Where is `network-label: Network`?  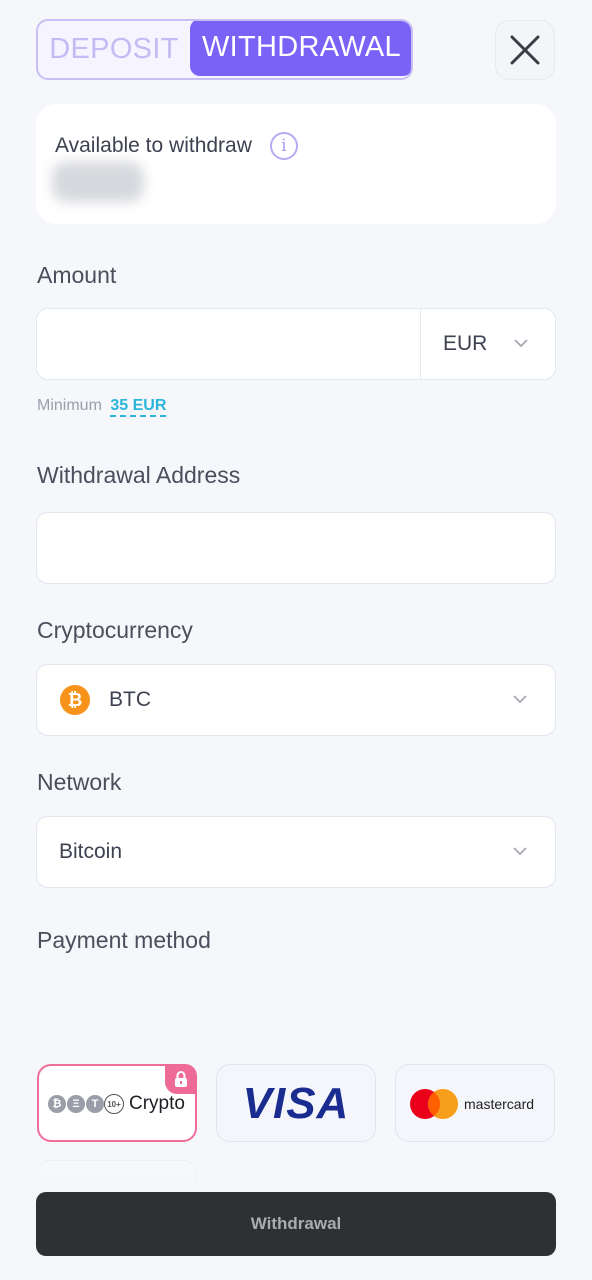
network-label: Network is located at coordinates (79, 782).